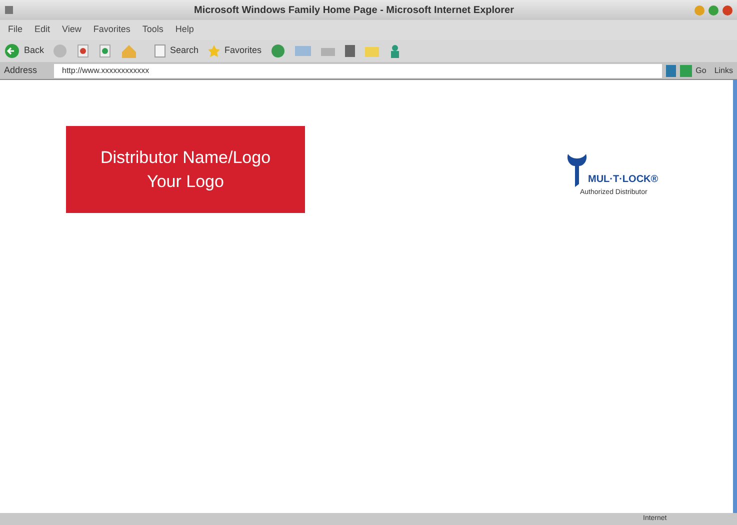  What do you see at coordinates (713, 10) in the screenshot?
I see `maximize-button` at bounding box center [713, 10].